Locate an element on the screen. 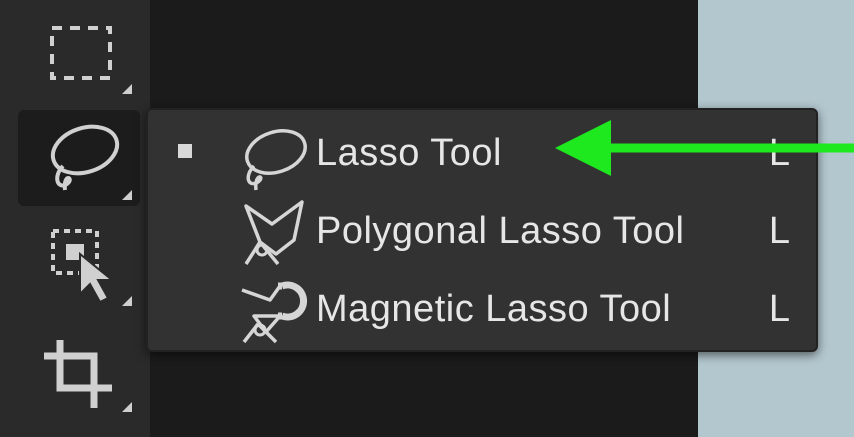 The image size is (854, 437). magnetic-lasso-icon is located at coordinates (274, 312).